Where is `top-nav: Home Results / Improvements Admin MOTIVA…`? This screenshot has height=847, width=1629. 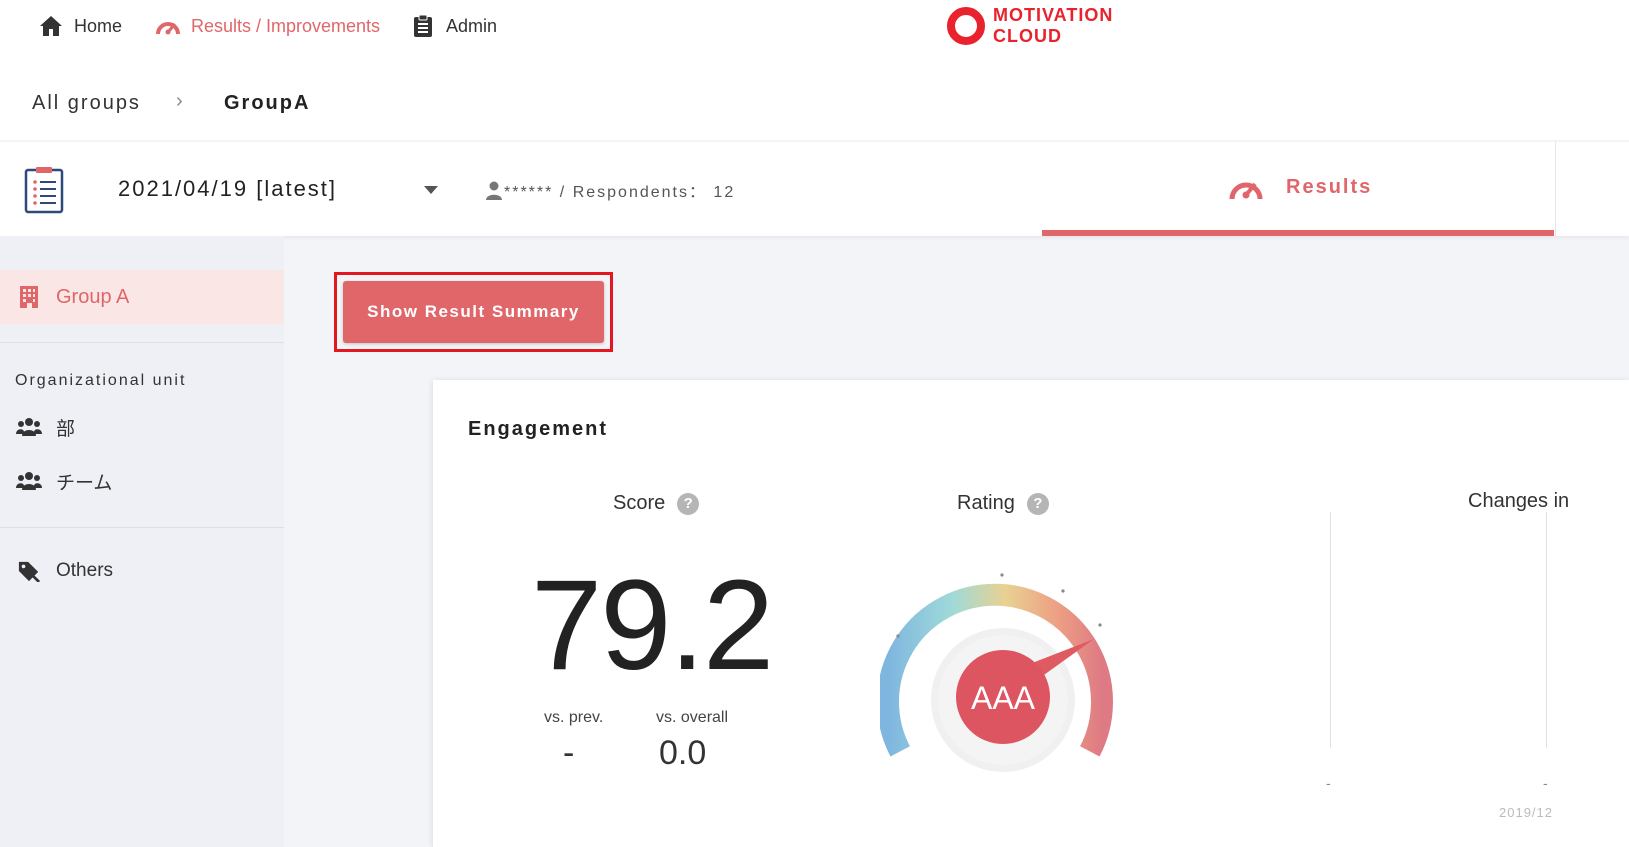
top-nav: Home Results / Improvements Admin MOTIVA… is located at coordinates (814, 33).